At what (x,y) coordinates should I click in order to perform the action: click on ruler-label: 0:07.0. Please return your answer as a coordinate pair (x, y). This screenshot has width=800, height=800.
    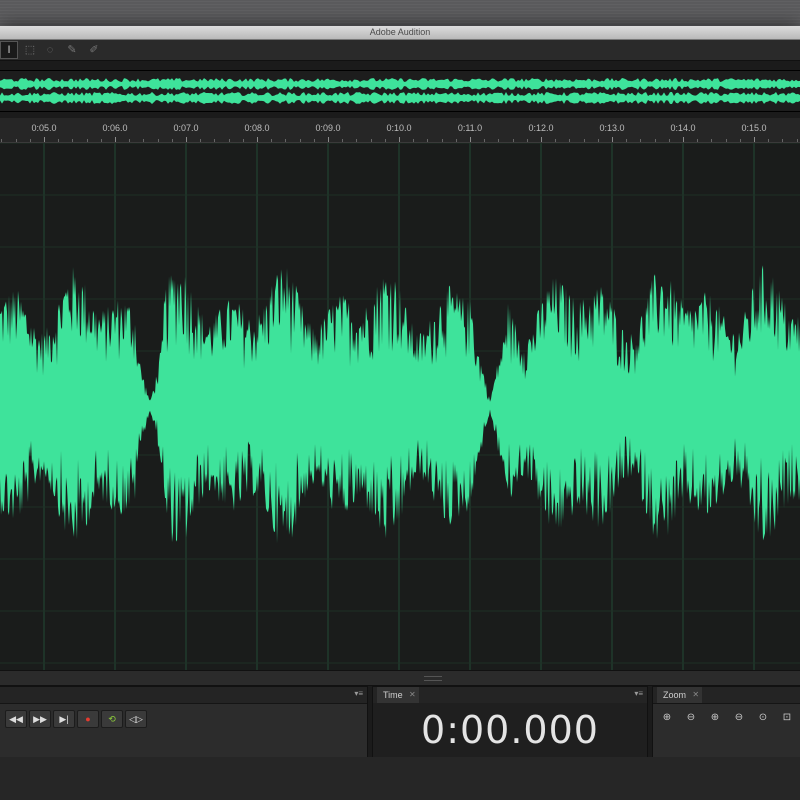
    Looking at the image, I should click on (186, 128).